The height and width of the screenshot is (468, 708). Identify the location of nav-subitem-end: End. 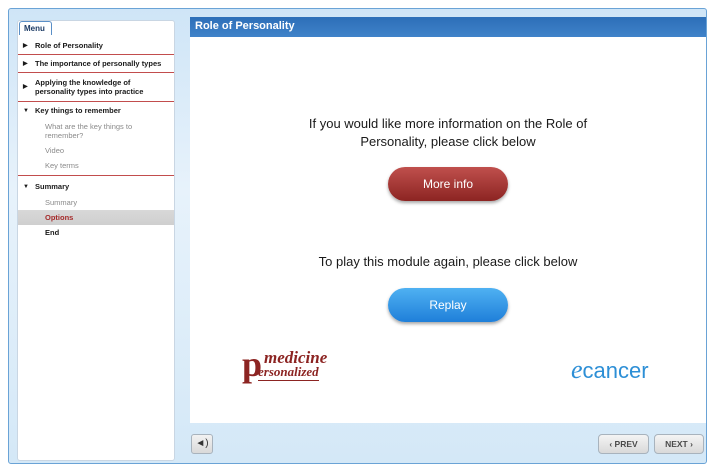
(96, 232).